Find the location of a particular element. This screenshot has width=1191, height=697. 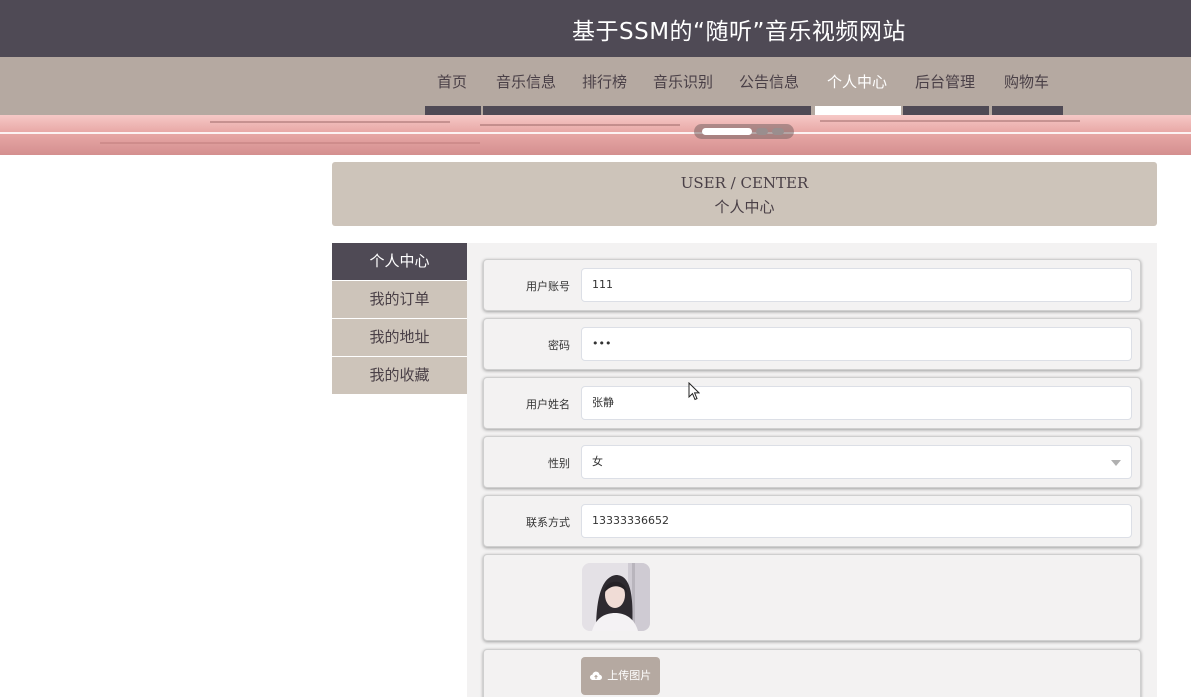

nav-underline-active is located at coordinates (858, 110).